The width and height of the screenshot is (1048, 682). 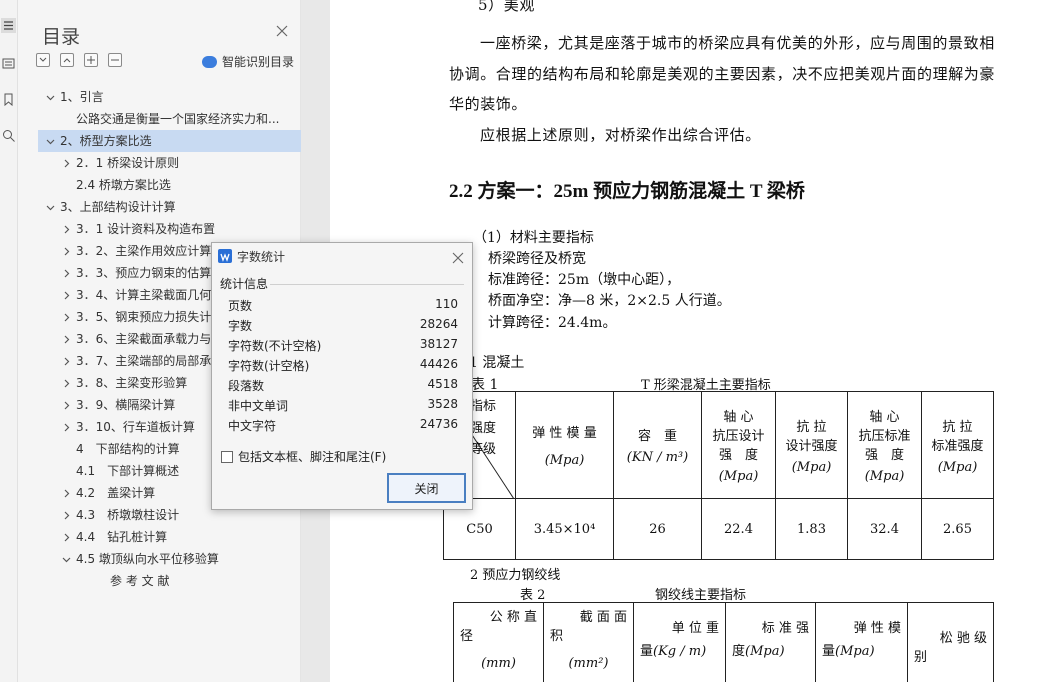 I want to click on toc-item-label: 3．1 设计资料及构造布置, so click(x=146, y=229).